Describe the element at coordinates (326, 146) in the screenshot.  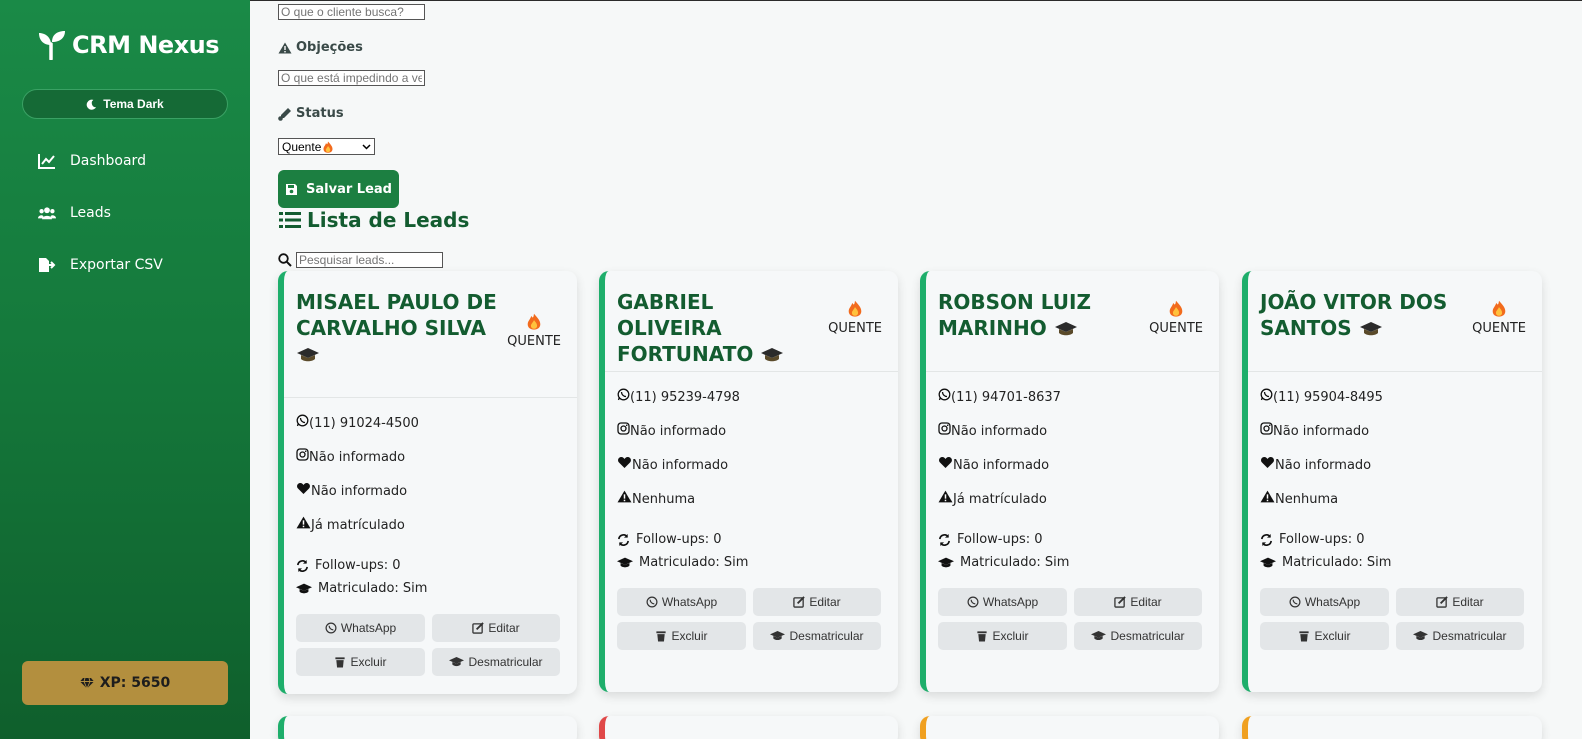
I see `status-select: Quente` at that location.